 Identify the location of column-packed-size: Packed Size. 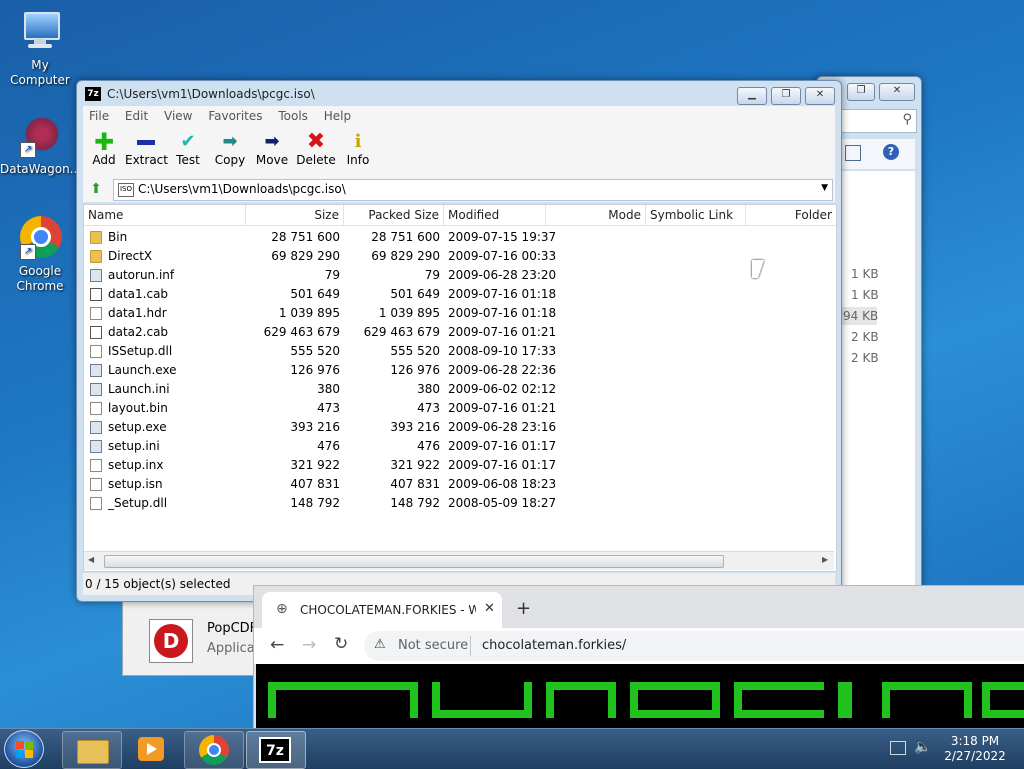
(394, 215).